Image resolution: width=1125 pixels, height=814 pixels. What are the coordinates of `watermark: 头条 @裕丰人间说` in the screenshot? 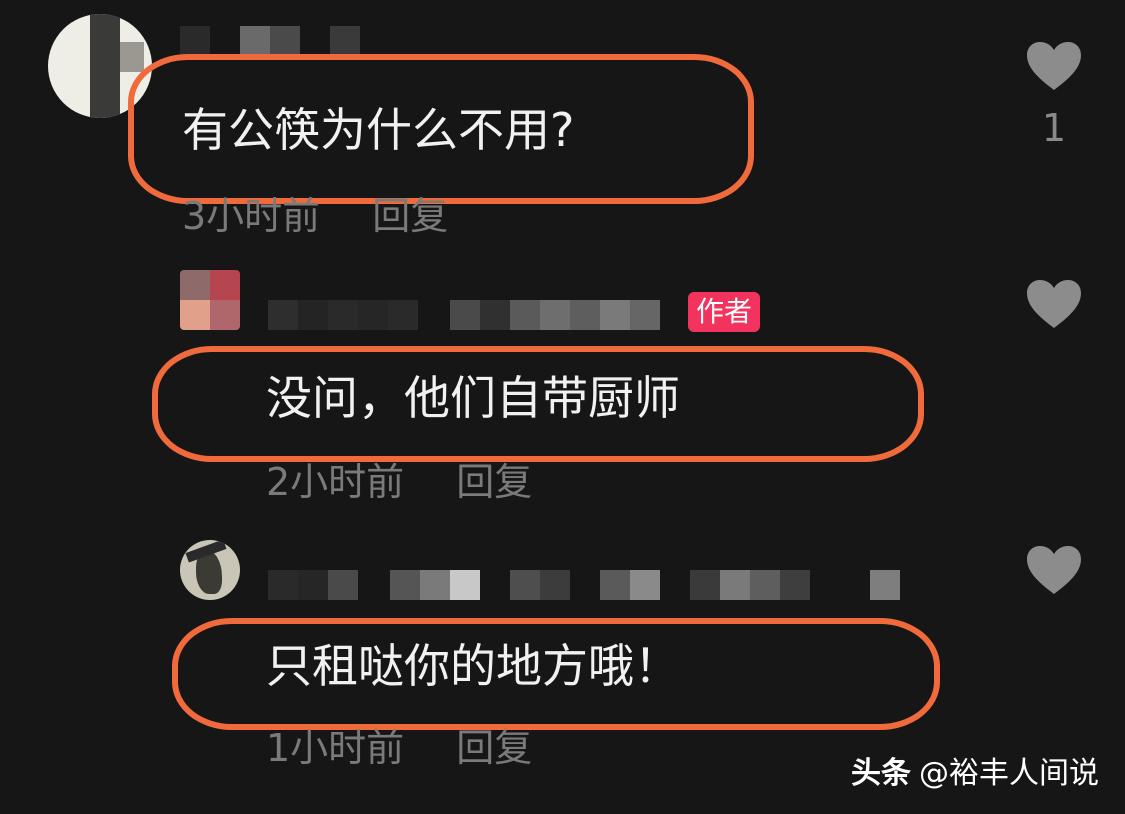 It's located at (975, 770).